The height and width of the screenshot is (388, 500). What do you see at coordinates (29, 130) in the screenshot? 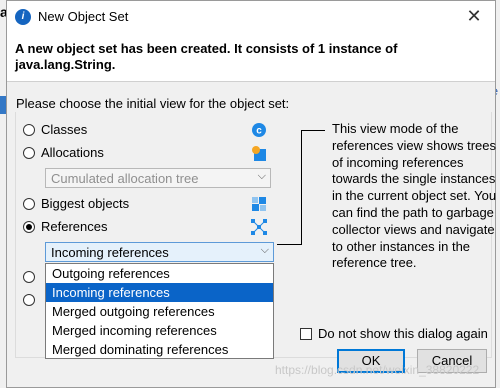
I see `classes-radio` at bounding box center [29, 130].